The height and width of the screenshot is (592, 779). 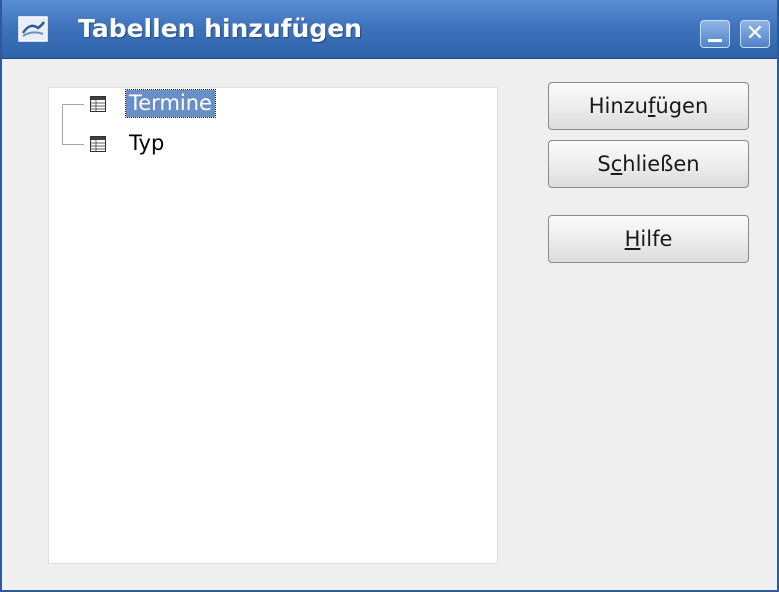 What do you see at coordinates (389, 29) in the screenshot?
I see `title-bar: Tabellen hinzufügen ✕` at bounding box center [389, 29].